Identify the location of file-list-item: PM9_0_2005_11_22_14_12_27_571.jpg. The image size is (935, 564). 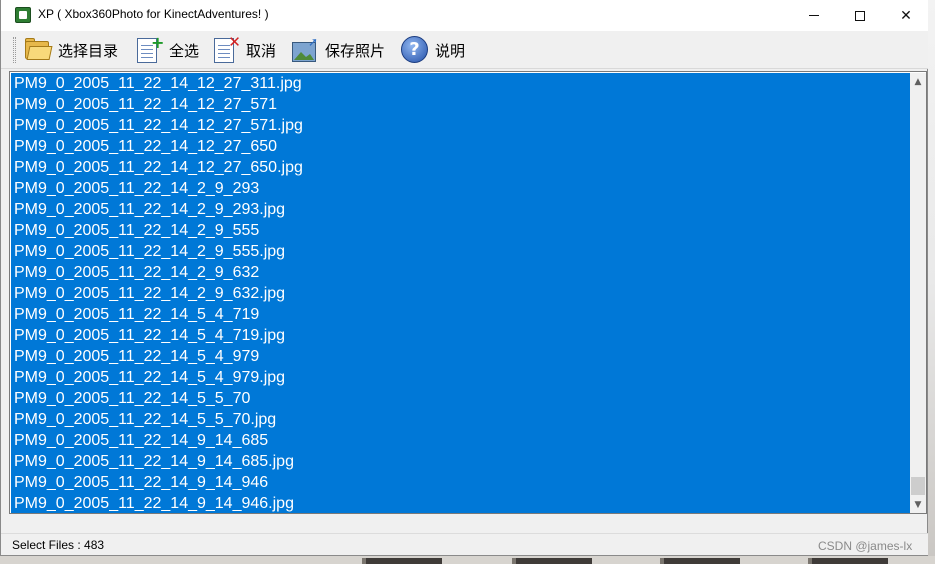
(460, 125).